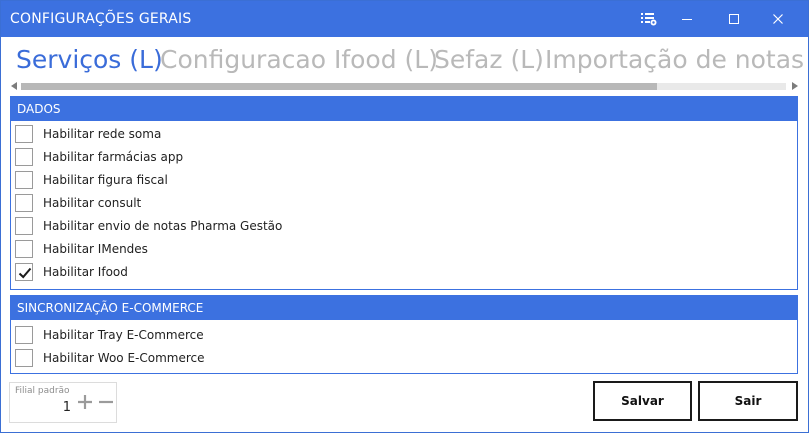 The image size is (809, 433). What do you see at coordinates (85, 272) in the screenshot?
I see `checkbox-label: Habilitar Ifood` at bounding box center [85, 272].